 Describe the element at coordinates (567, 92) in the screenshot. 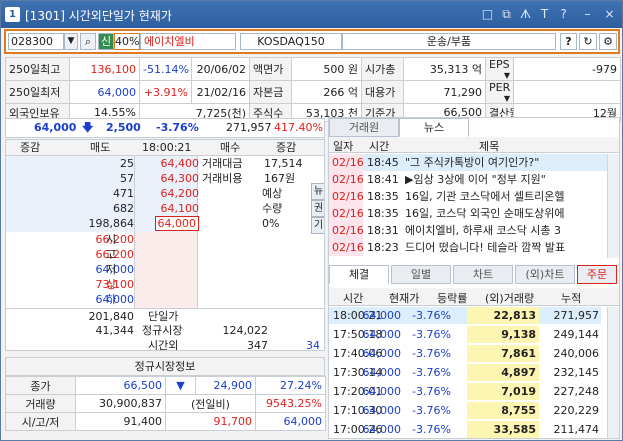

I see `per-value` at that location.